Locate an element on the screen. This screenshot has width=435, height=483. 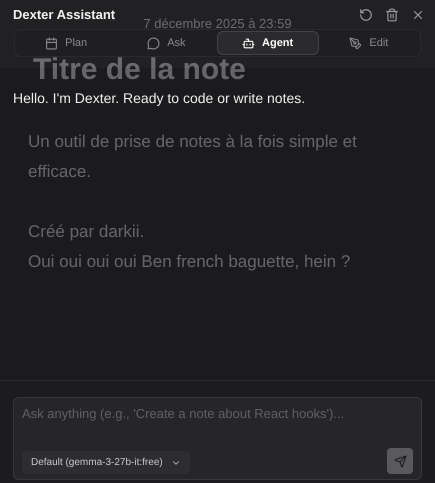
reset-icon is located at coordinates (366, 15).